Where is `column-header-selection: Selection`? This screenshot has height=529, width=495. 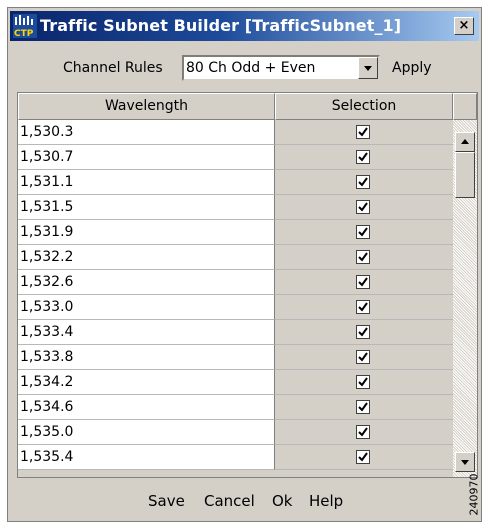
column-header-selection: Selection is located at coordinates (364, 106).